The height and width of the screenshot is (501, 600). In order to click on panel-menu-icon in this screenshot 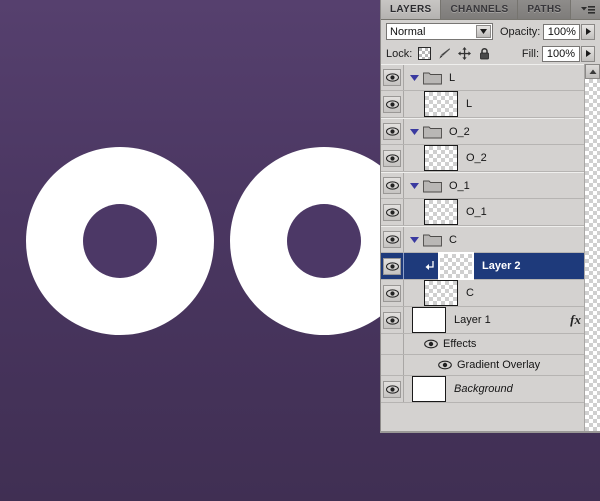, I will do `click(588, 10)`.